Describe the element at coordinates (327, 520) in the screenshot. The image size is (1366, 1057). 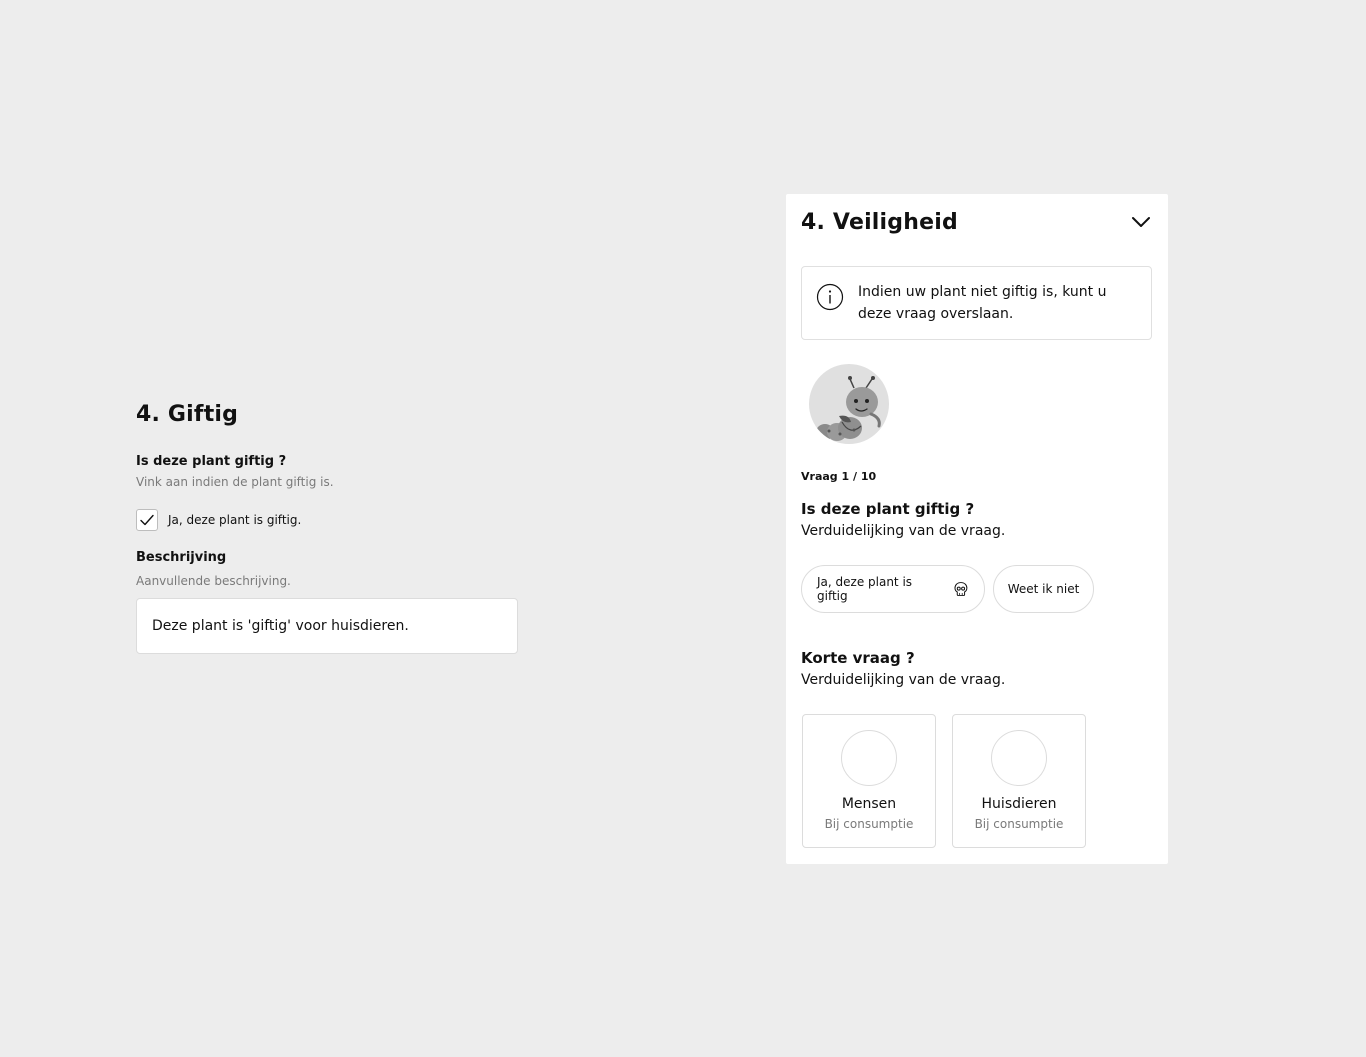
I see `toxic-checkbox-row: Ja, deze plant is giftig.` at that location.